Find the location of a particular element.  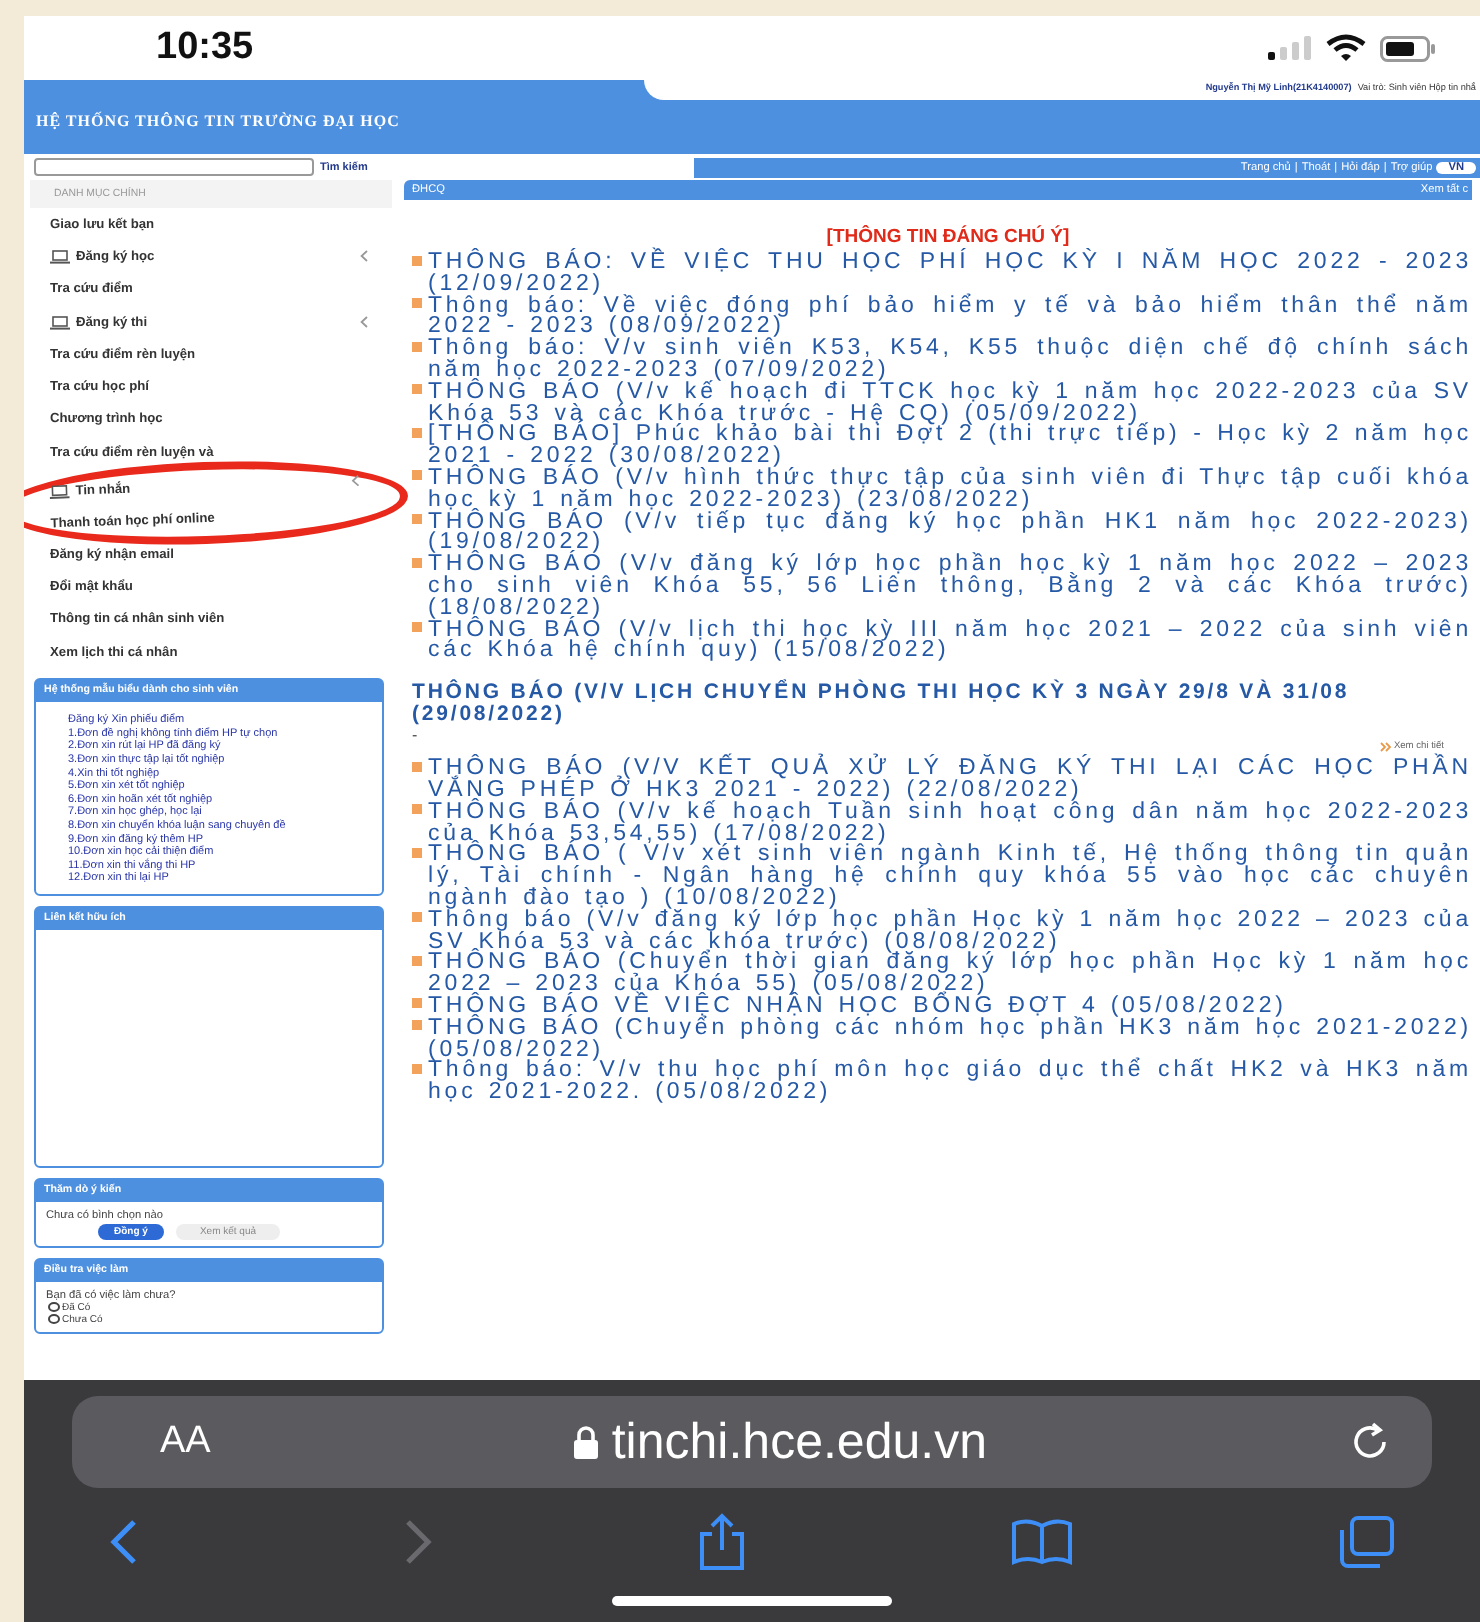

notice-heading: [THÔNG TIN ĐÁNG CHÚ Ý] is located at coordinates (948, 237).